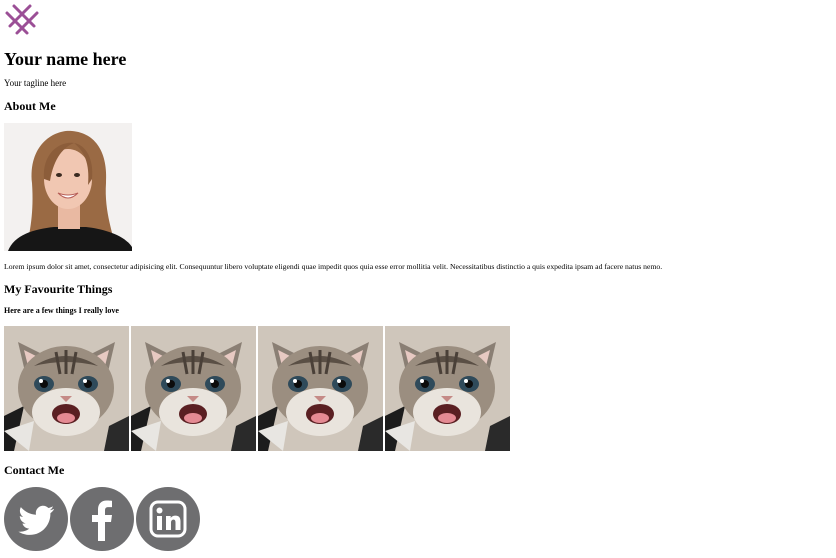  I want to click on favourites-heading: My Favourite Things, so click(58, 289).